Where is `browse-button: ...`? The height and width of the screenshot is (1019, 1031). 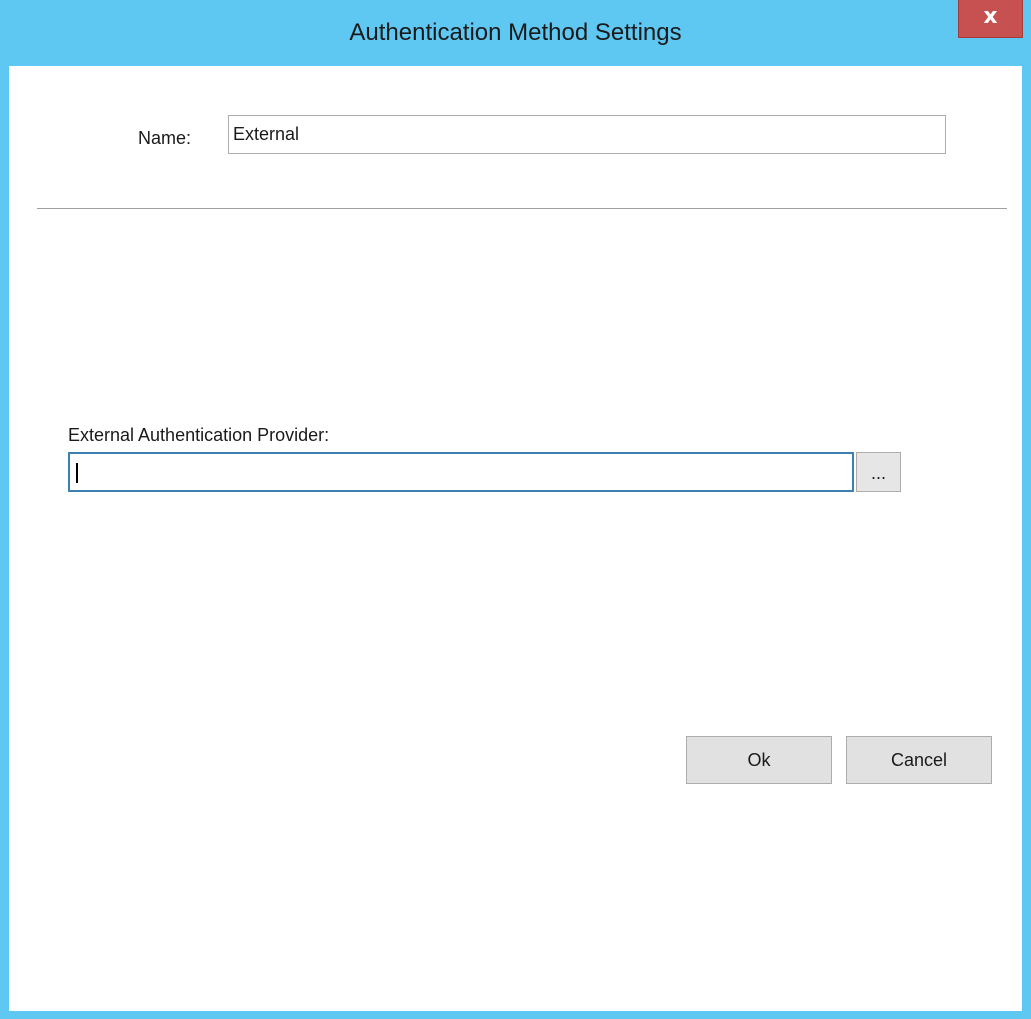 browse-button: ... is located at coordinates (878, 472).